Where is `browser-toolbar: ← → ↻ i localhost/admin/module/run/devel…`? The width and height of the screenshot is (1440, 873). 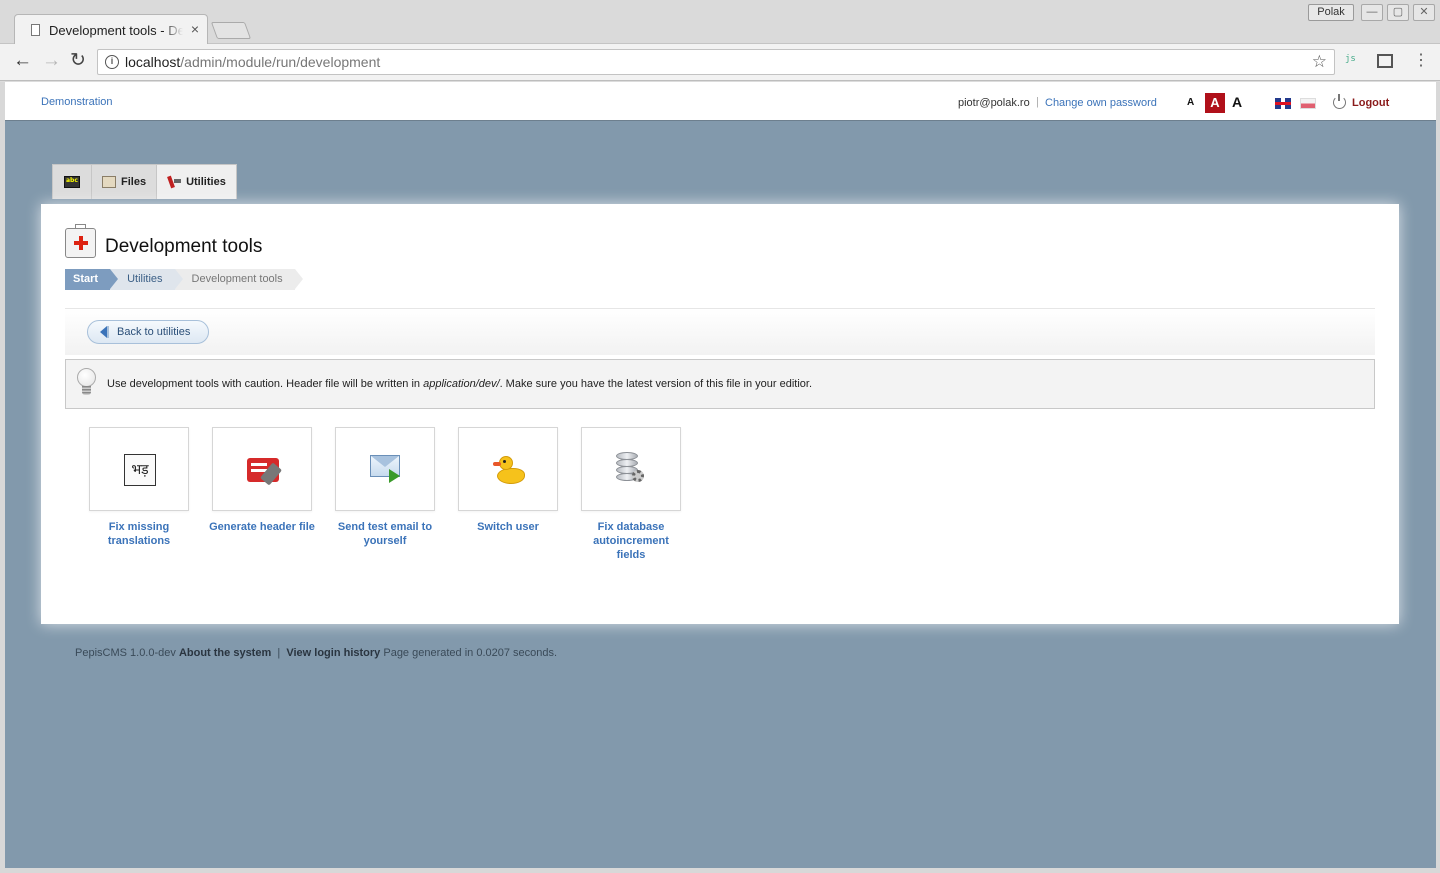 browser-toolbar: ← → ↻ i localhost/admin/module/run/devel… is located at coordinates (720, 62).